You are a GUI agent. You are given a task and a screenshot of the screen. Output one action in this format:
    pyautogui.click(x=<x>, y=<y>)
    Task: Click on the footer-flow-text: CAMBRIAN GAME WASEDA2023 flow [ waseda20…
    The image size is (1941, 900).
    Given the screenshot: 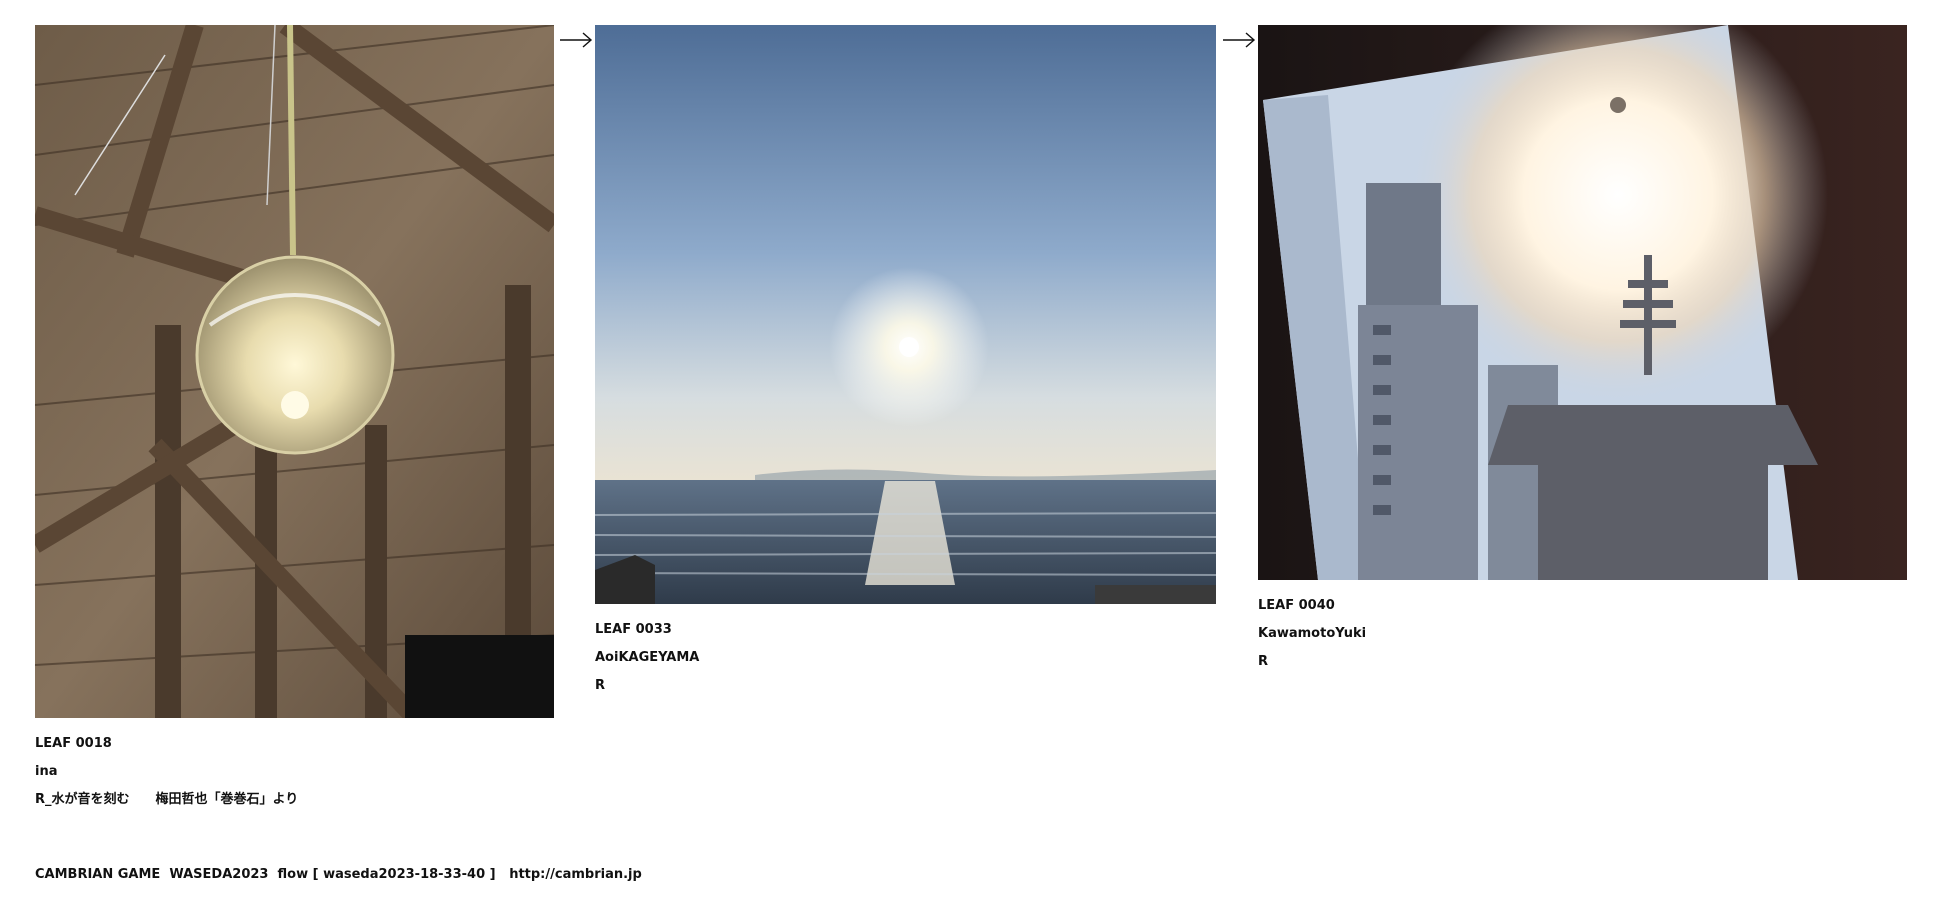 What is the action you would take?
    pyautogui.click(x=272, y=874)
    